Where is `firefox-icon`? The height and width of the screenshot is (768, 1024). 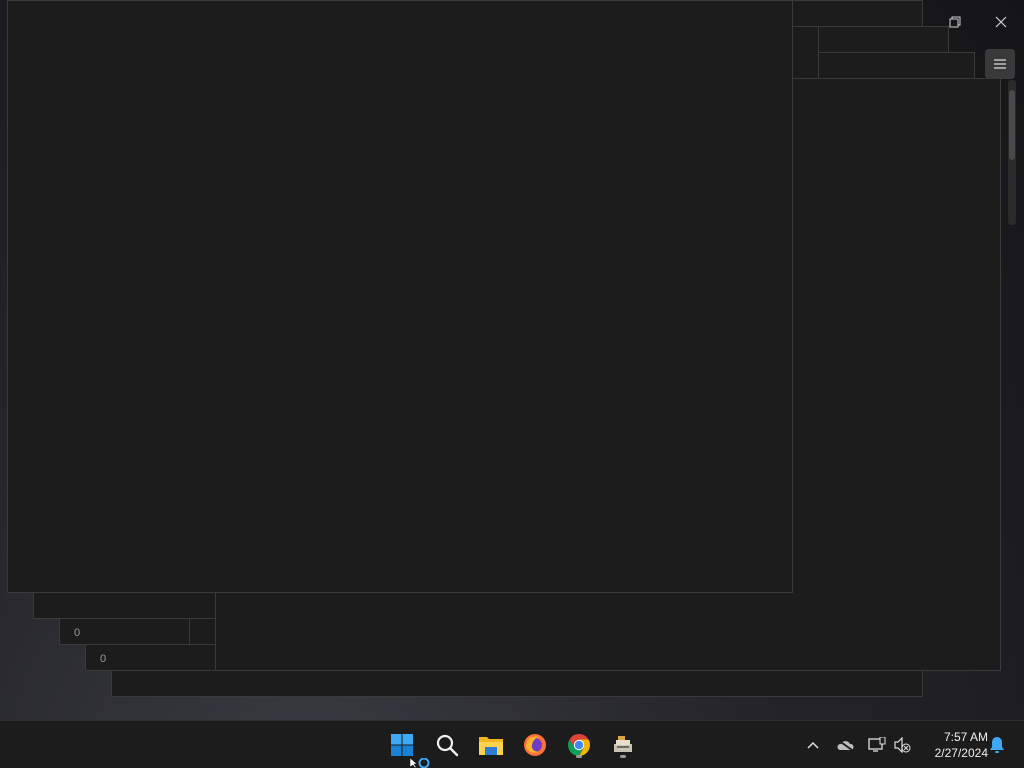
firefox-icon is located at coordinates (535, 745).